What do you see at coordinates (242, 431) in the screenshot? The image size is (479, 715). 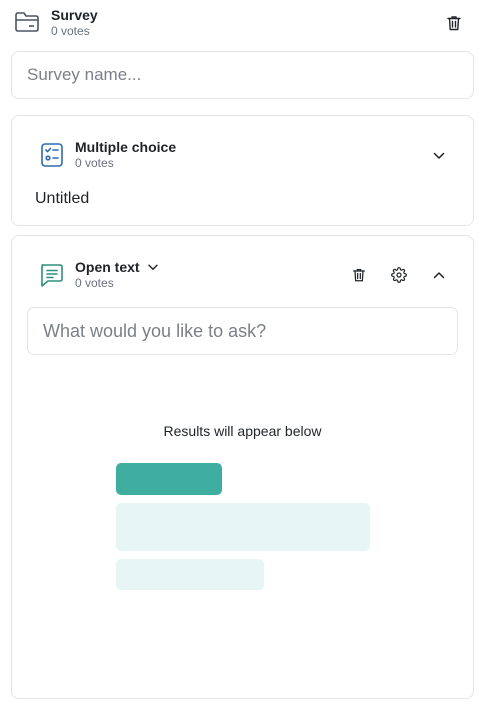 I see `results-placeholder-text: Results will appear below` at bounding box center [242, 431].